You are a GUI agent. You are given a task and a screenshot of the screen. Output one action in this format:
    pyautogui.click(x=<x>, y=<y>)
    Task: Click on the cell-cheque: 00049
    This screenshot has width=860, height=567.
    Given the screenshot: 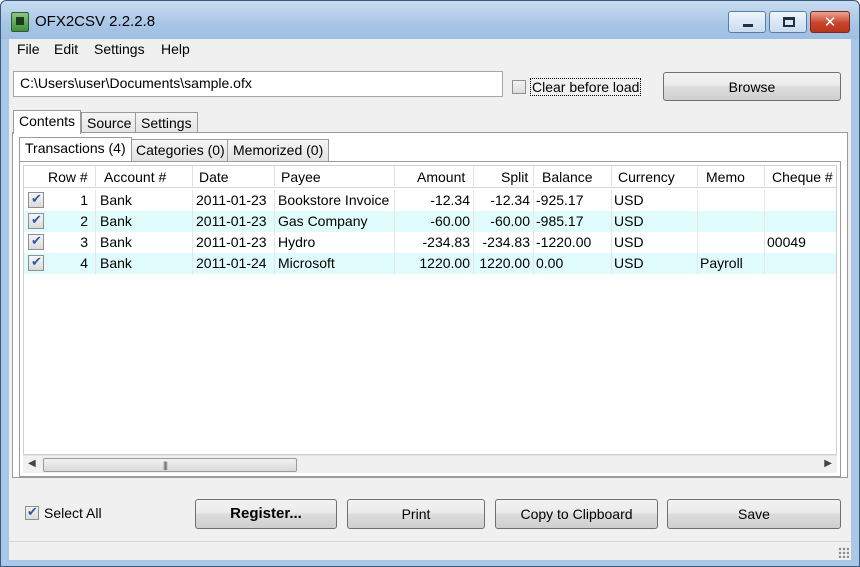 What is the action you would take?
    pyautogui.click(x=786, y=242)
    